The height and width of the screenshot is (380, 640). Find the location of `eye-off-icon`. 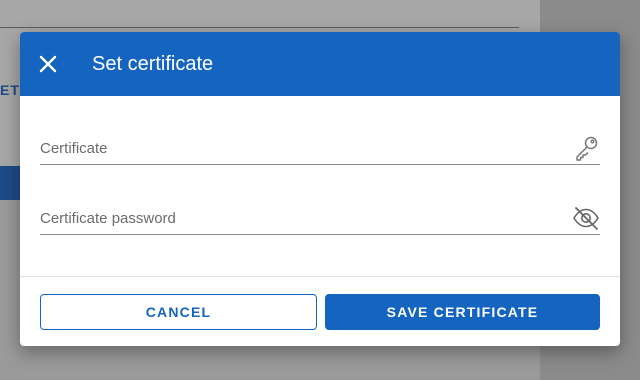

eye-off-icon is located at coordinates (586, 218).